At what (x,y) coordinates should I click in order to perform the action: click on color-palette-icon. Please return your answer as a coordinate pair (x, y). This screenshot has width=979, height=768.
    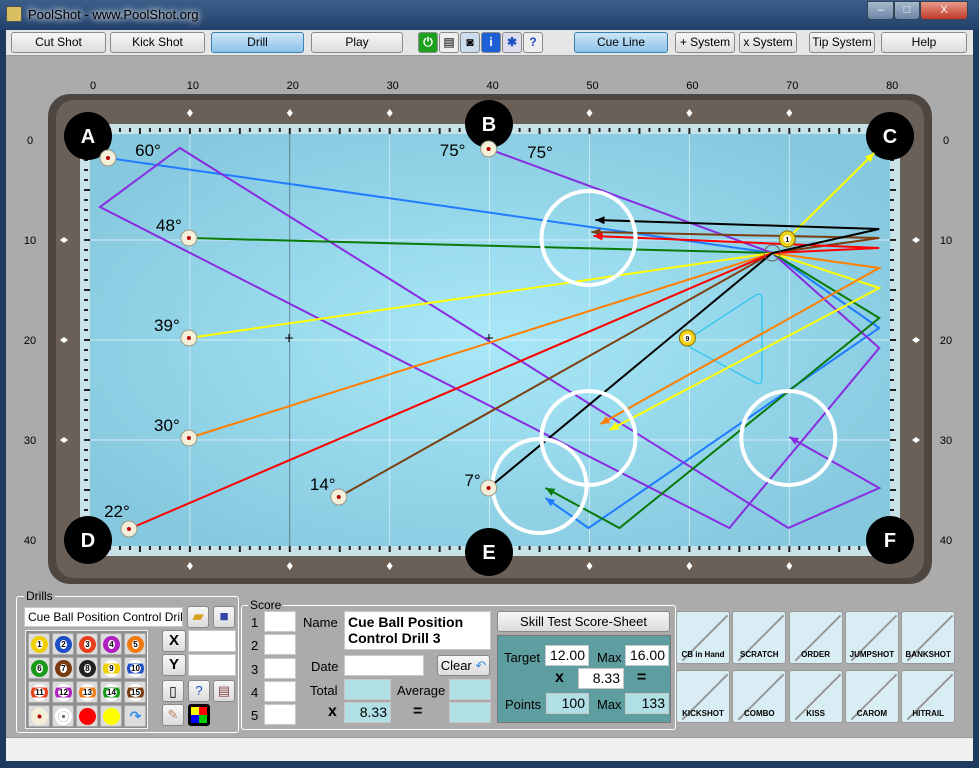
    Looking at the image, I should click on (199, 715).